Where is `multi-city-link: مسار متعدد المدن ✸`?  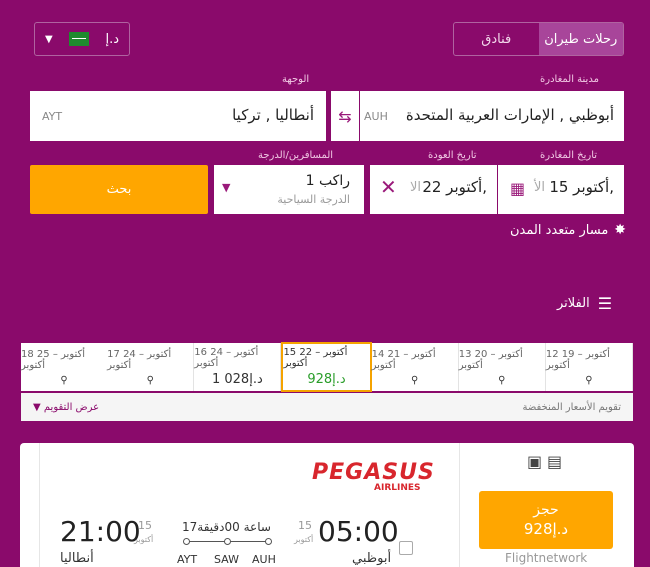
multi-city-link: مسار متعدد المدن ✸ is located at coordinates (568, 230).